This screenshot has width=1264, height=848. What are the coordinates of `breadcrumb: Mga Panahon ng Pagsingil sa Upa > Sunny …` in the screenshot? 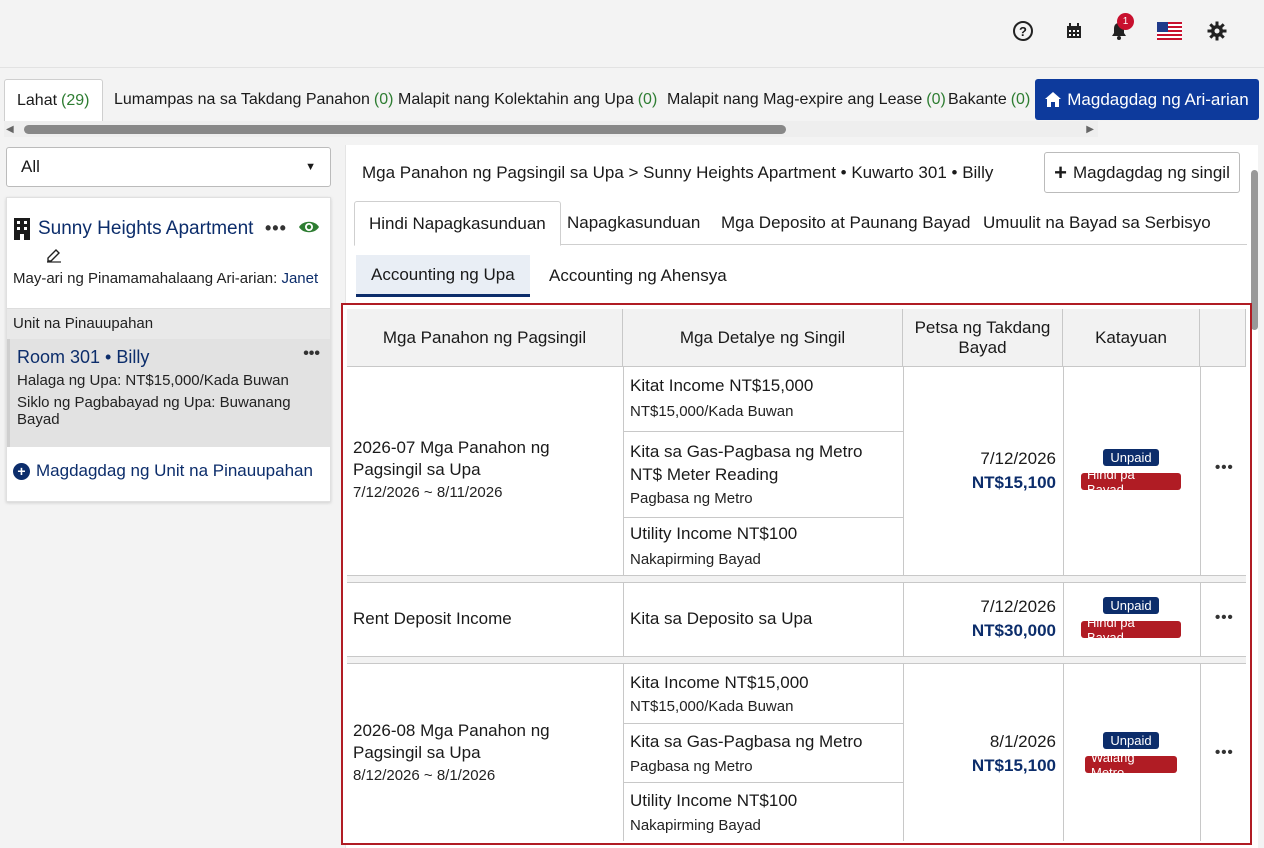 It's located at (678, 172).